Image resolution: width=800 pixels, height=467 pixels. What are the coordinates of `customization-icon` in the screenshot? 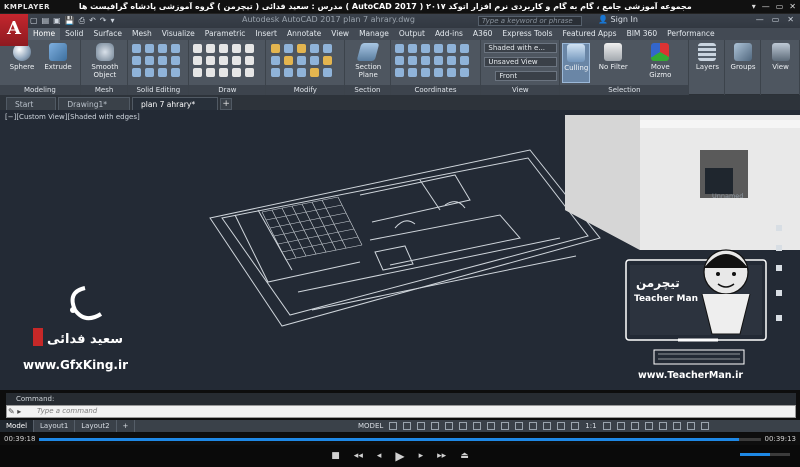 It's located at (704, 426).